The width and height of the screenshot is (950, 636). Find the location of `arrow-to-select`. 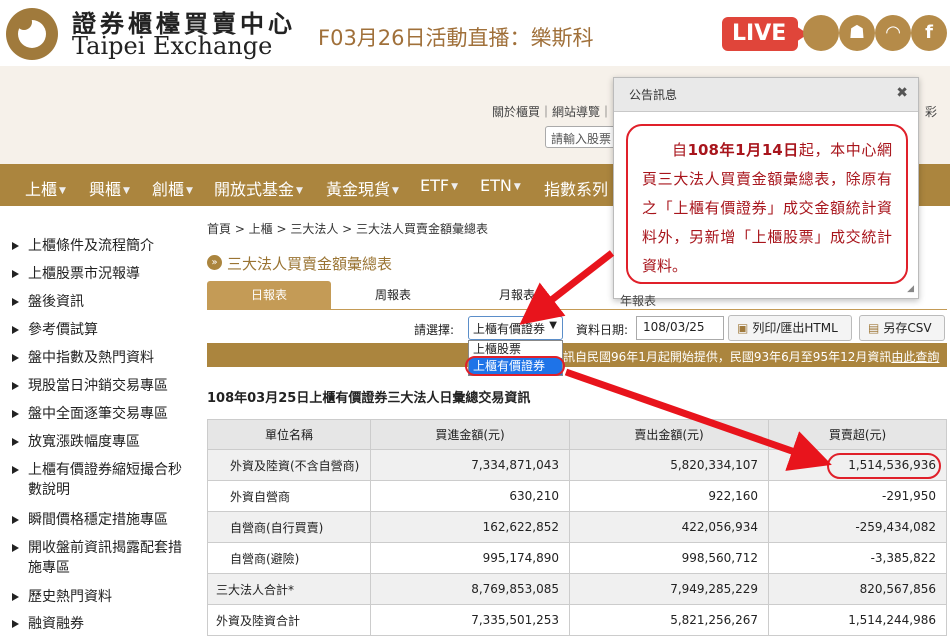

arrow-to-select is located at coordinates (567, 287).